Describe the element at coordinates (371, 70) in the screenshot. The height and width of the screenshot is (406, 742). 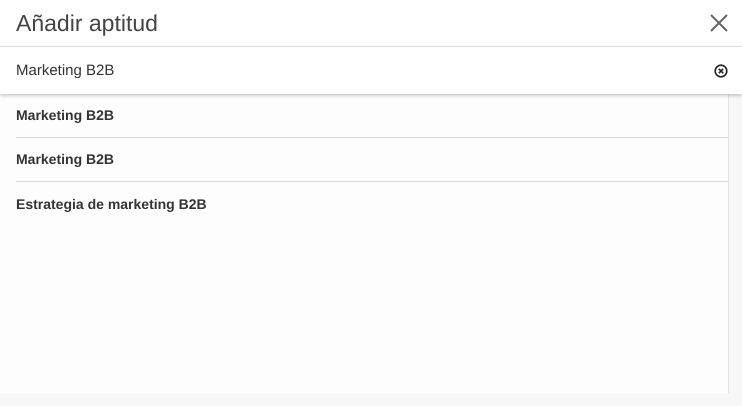
I see `search-field: Marketing B2B` at that location.